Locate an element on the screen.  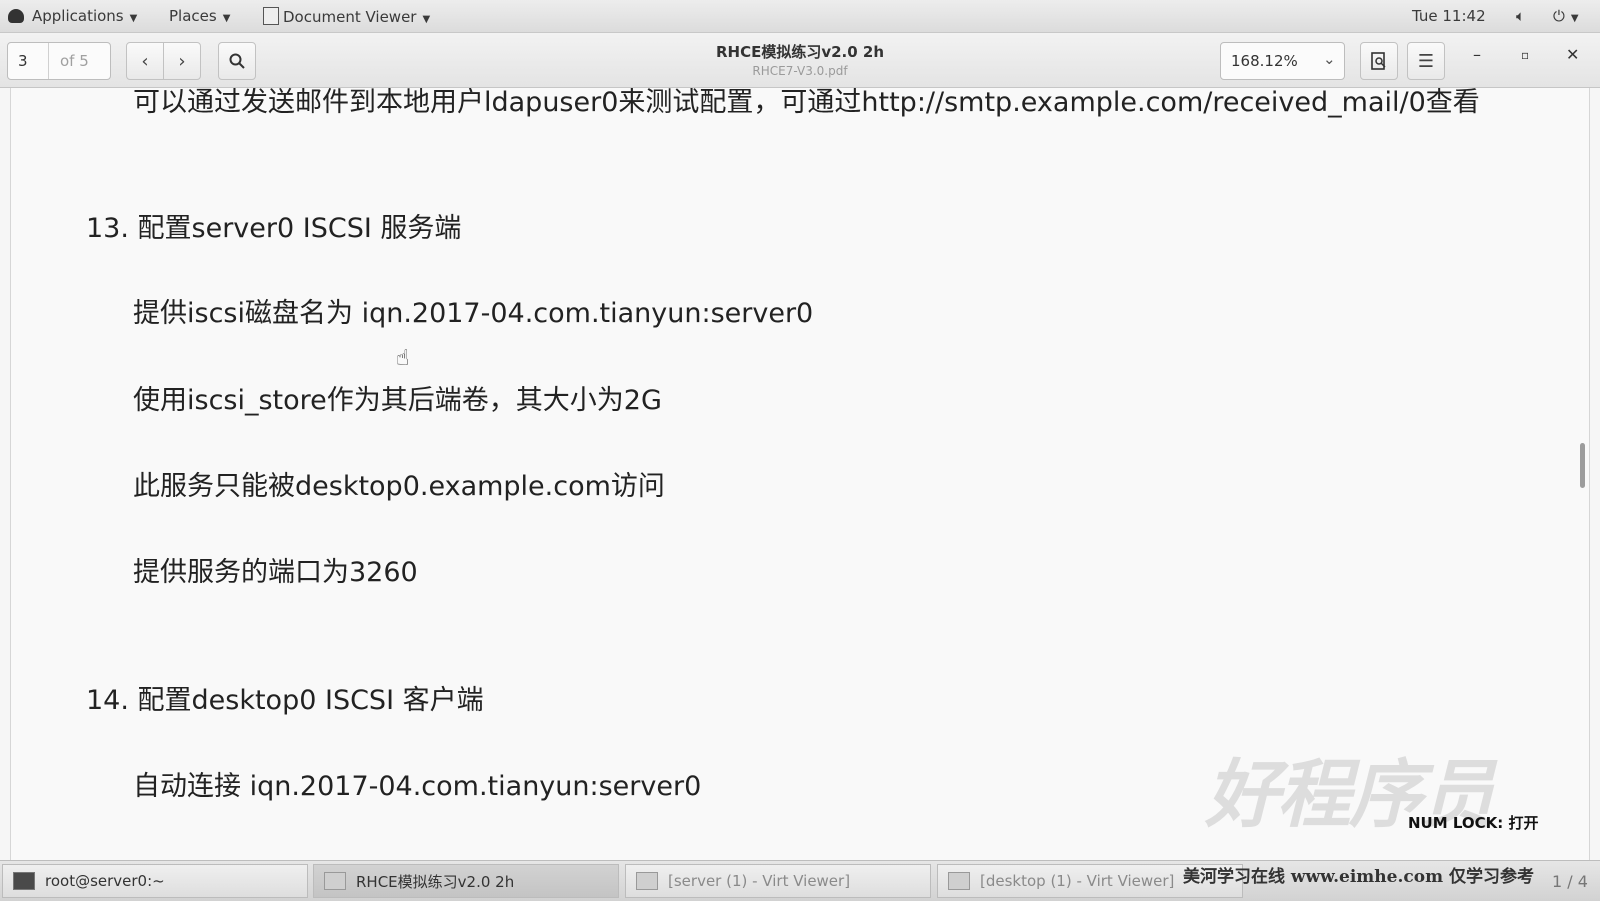
section-14-heading: 14. 配置desktop0 ISCSI 客户端 is located at coordinates (285, 700).